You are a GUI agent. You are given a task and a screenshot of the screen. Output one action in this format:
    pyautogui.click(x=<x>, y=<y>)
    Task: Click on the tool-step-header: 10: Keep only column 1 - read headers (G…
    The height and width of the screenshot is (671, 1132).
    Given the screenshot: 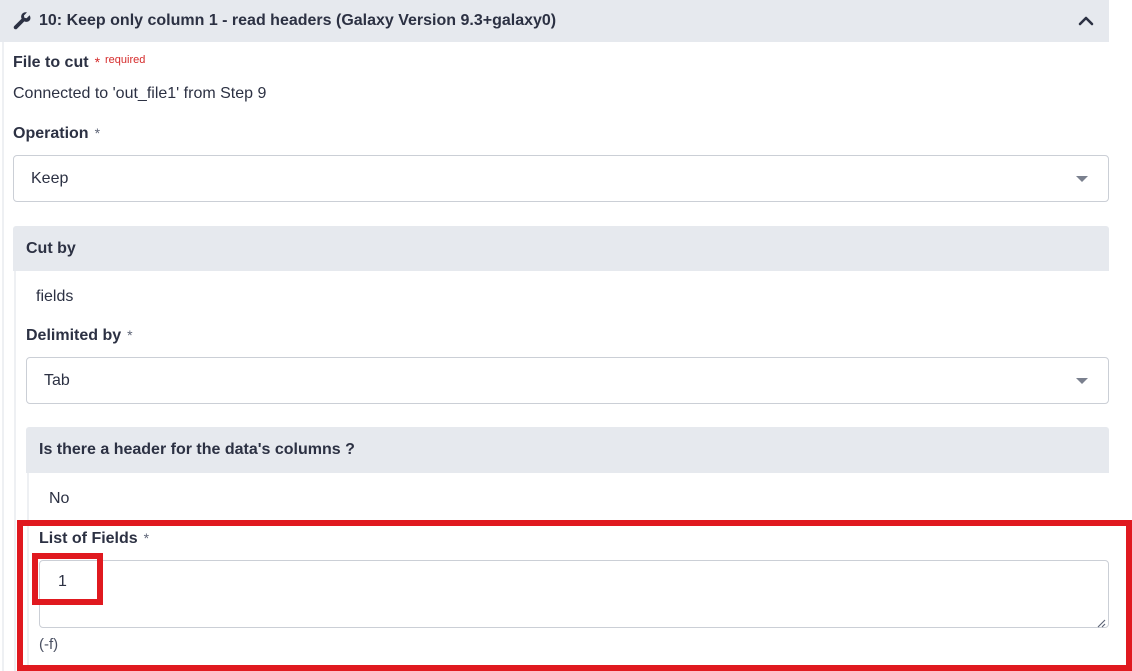 What is the action you would take?
    pyautogui.click(x=554, y=21)
    